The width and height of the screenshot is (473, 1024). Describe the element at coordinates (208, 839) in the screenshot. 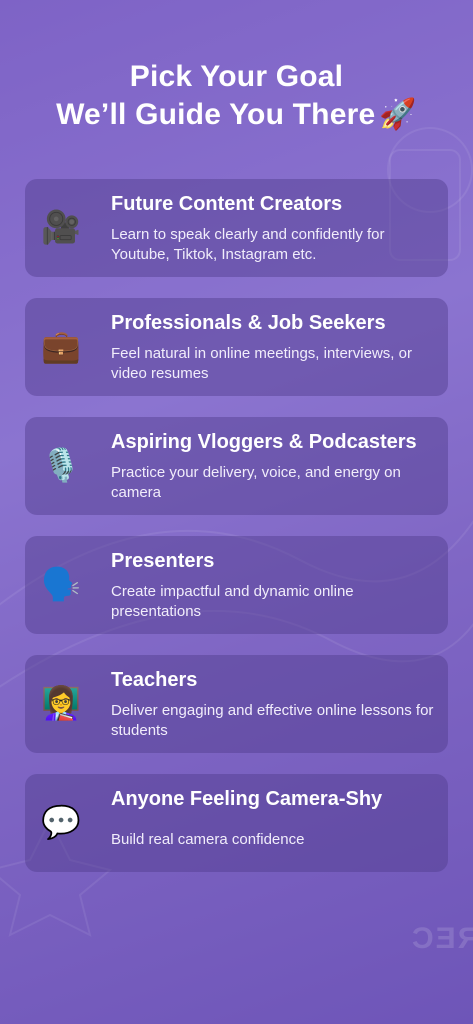

I see `goal-description: Build real camera confidence` at that location.